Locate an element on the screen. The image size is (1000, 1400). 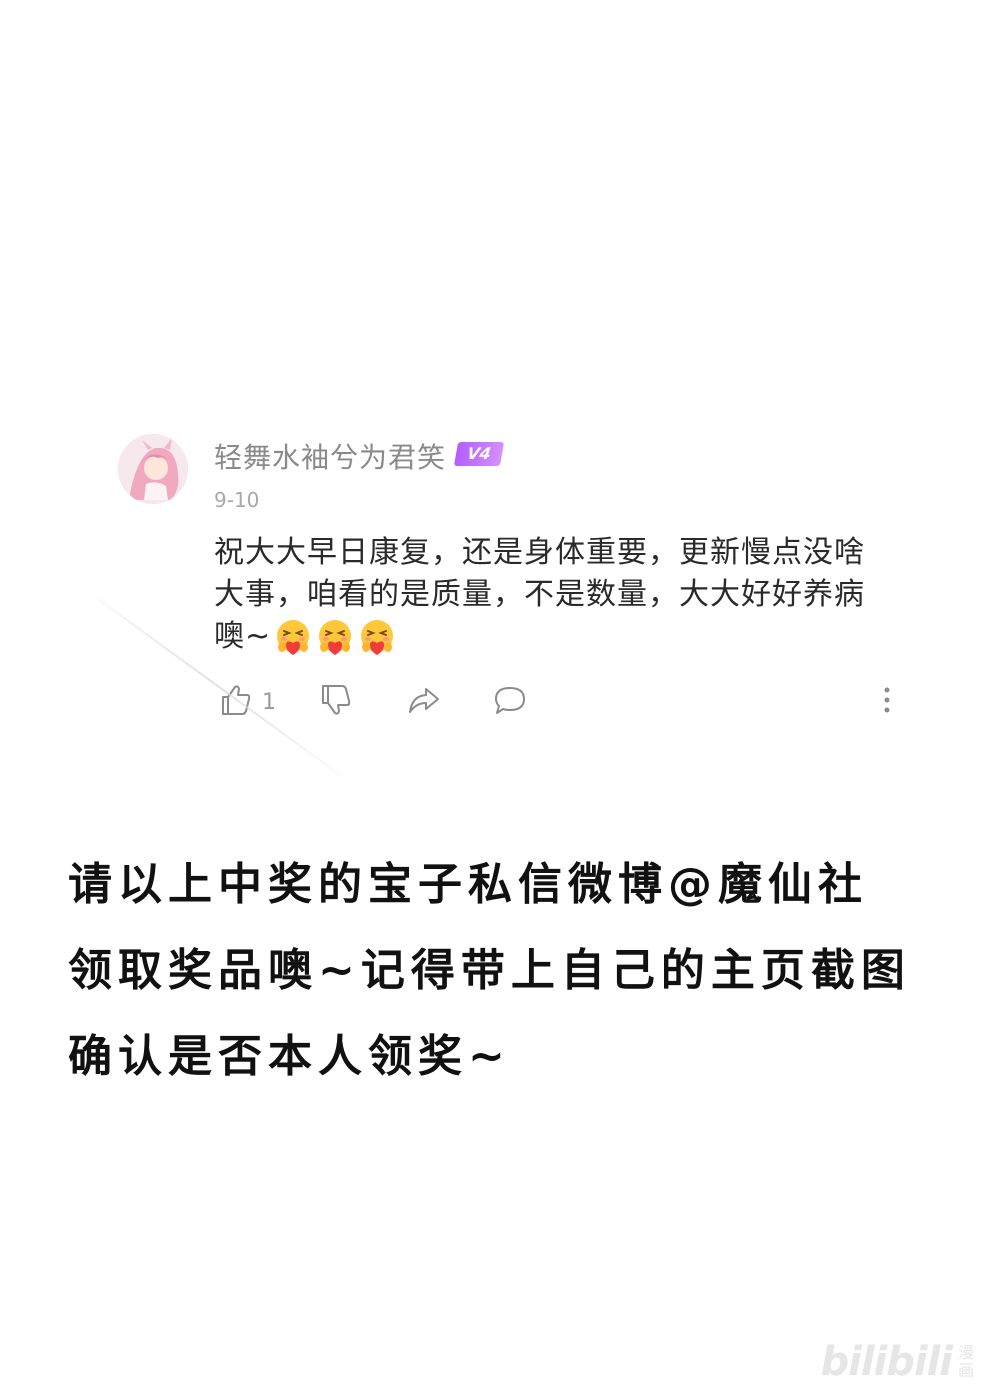
notice-line: 领取奖品噢~记得带上自己的主页截图 is located at coordinates (489, 970).